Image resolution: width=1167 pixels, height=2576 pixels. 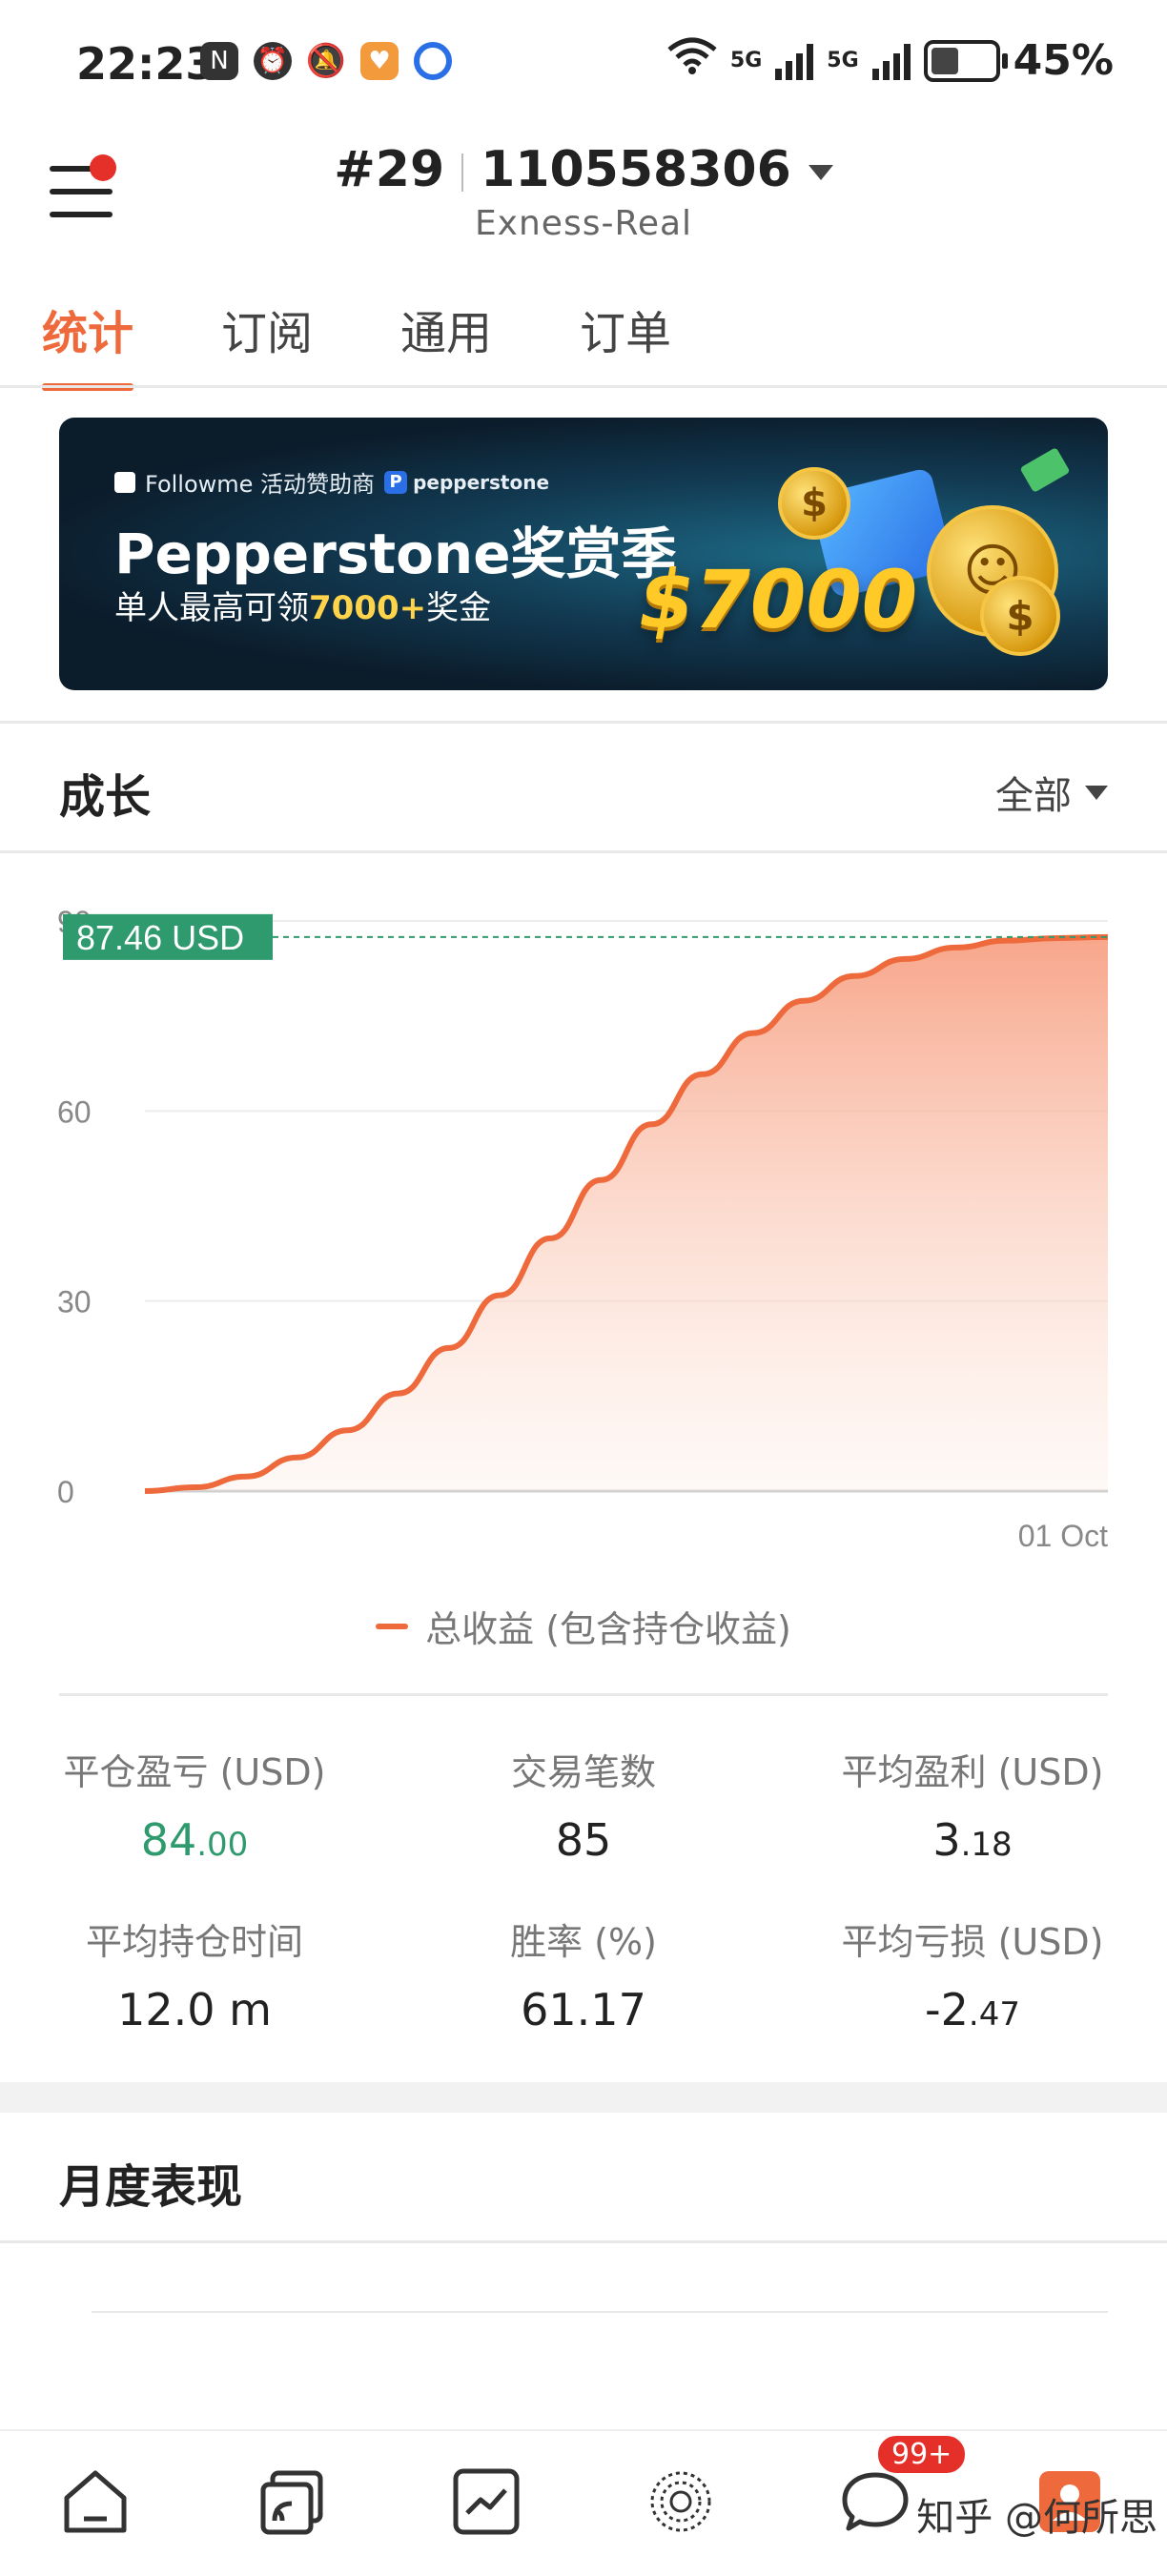 I want to click on stat-avg-hold-time: 平均持仓时间 12.0 m, so click(x=194, y=1973).